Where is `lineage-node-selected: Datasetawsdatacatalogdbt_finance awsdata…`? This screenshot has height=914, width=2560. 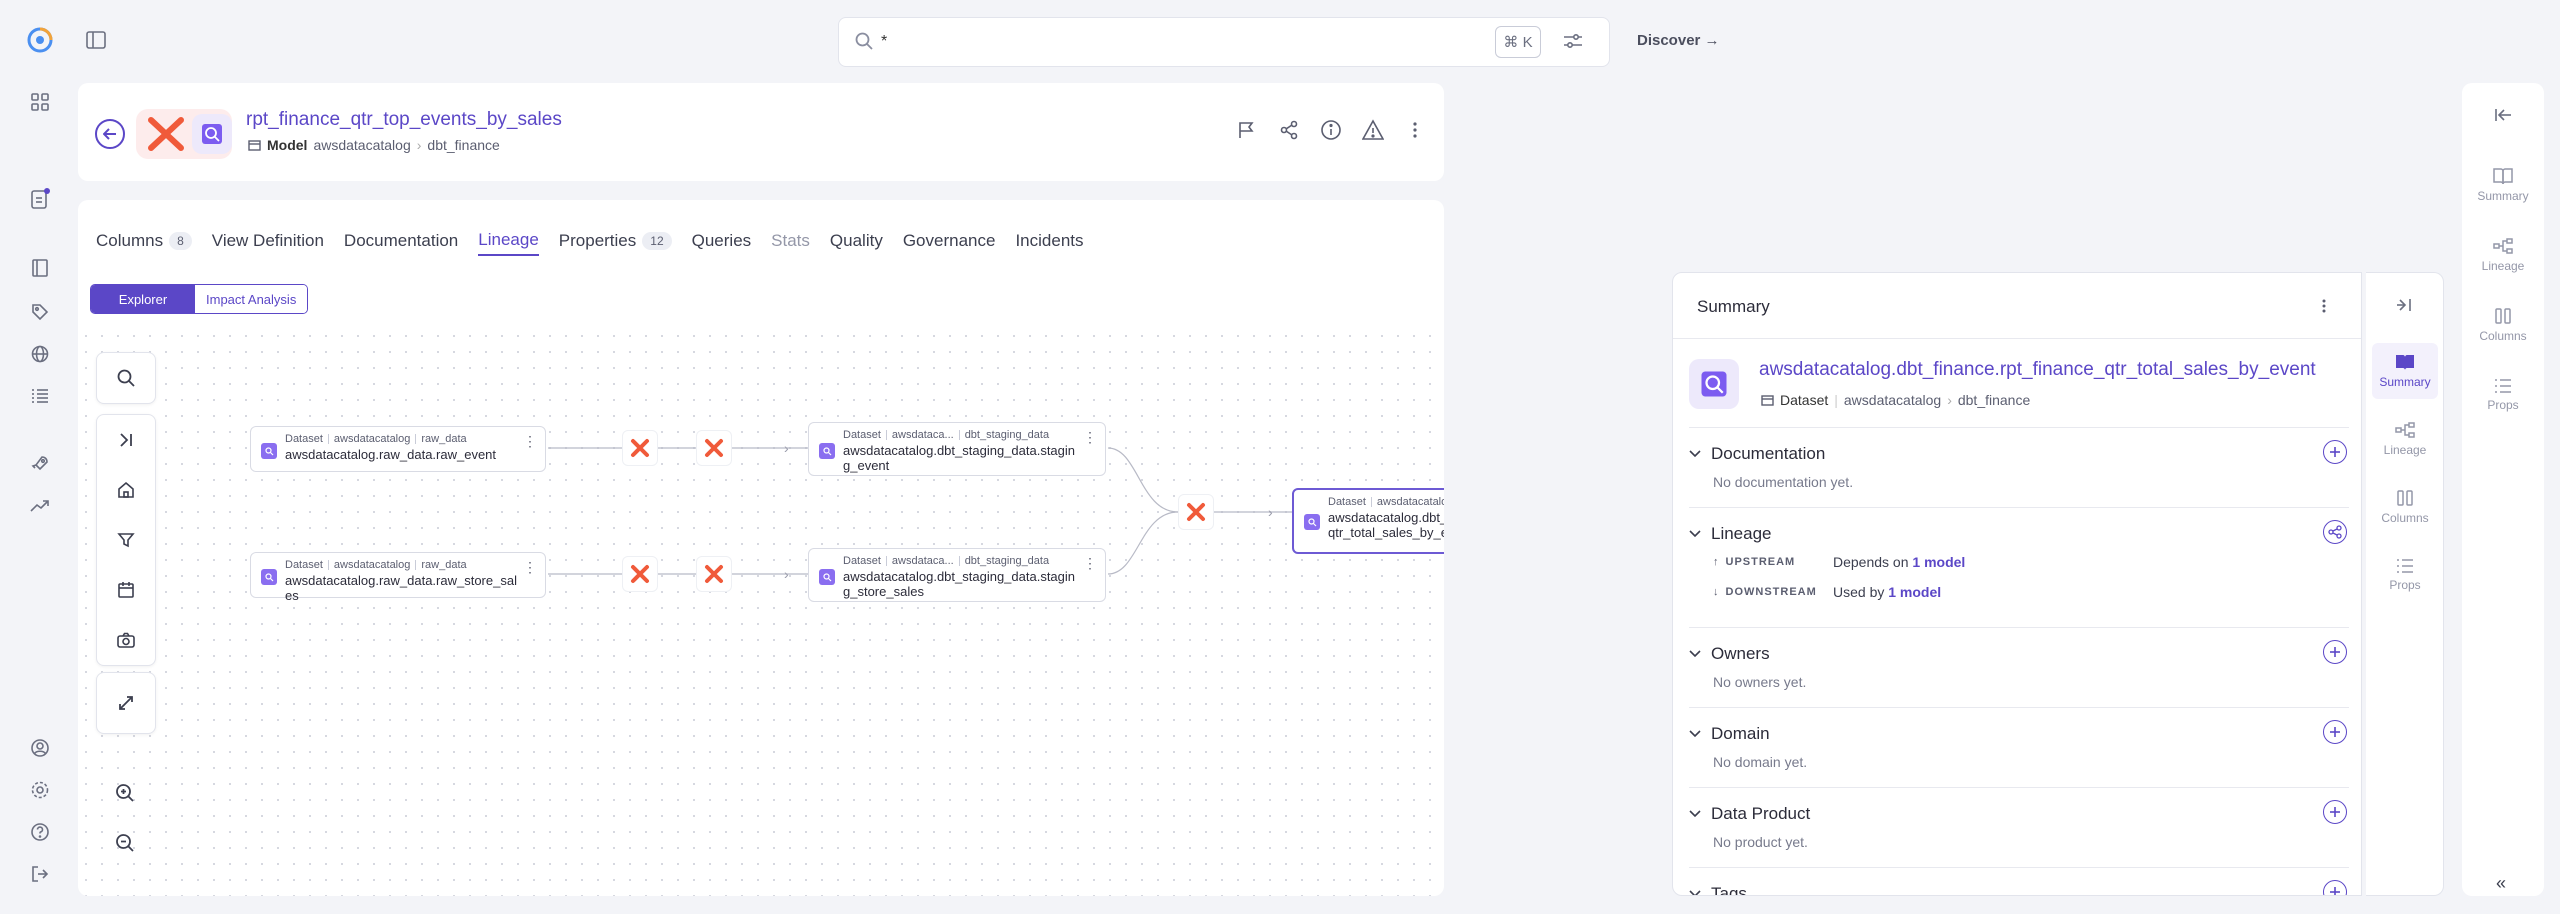
lineage-node-selected: Datasetawsdatacatalogdbt_finance awsdata… is located at coordinates (1368, 521).